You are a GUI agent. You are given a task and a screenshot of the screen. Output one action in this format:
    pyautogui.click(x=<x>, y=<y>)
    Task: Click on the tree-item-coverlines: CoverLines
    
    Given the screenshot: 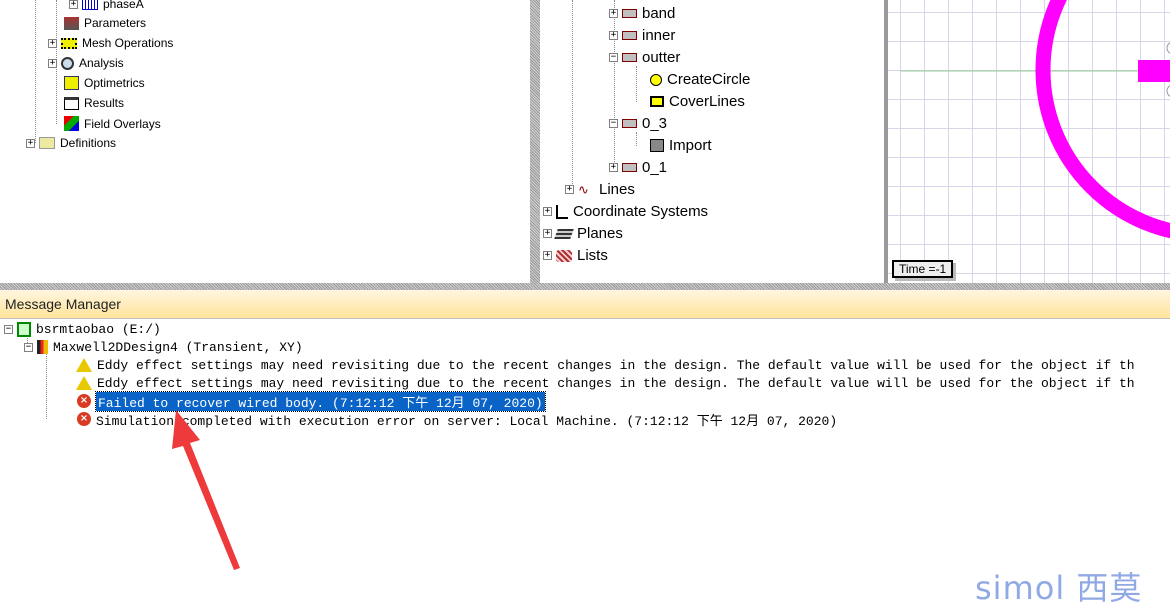 What is the action you would take?
    pyautogui.click(x=707, y=101)
    